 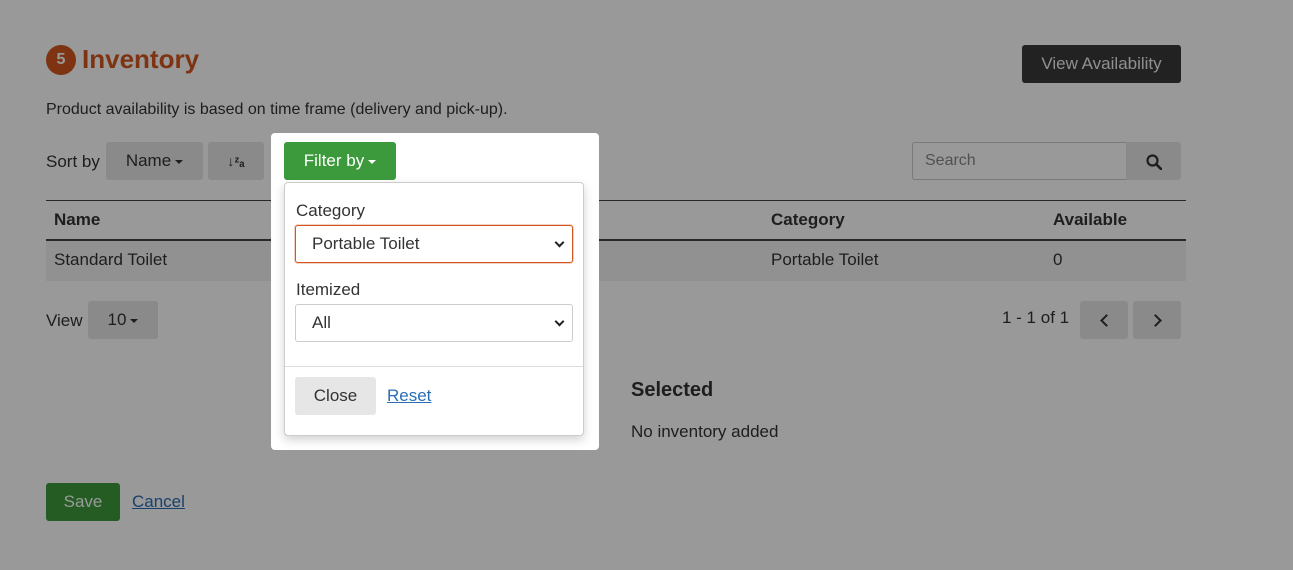 I want to click on category-select-value: Portable Toilet, so click(x=366, y=243).